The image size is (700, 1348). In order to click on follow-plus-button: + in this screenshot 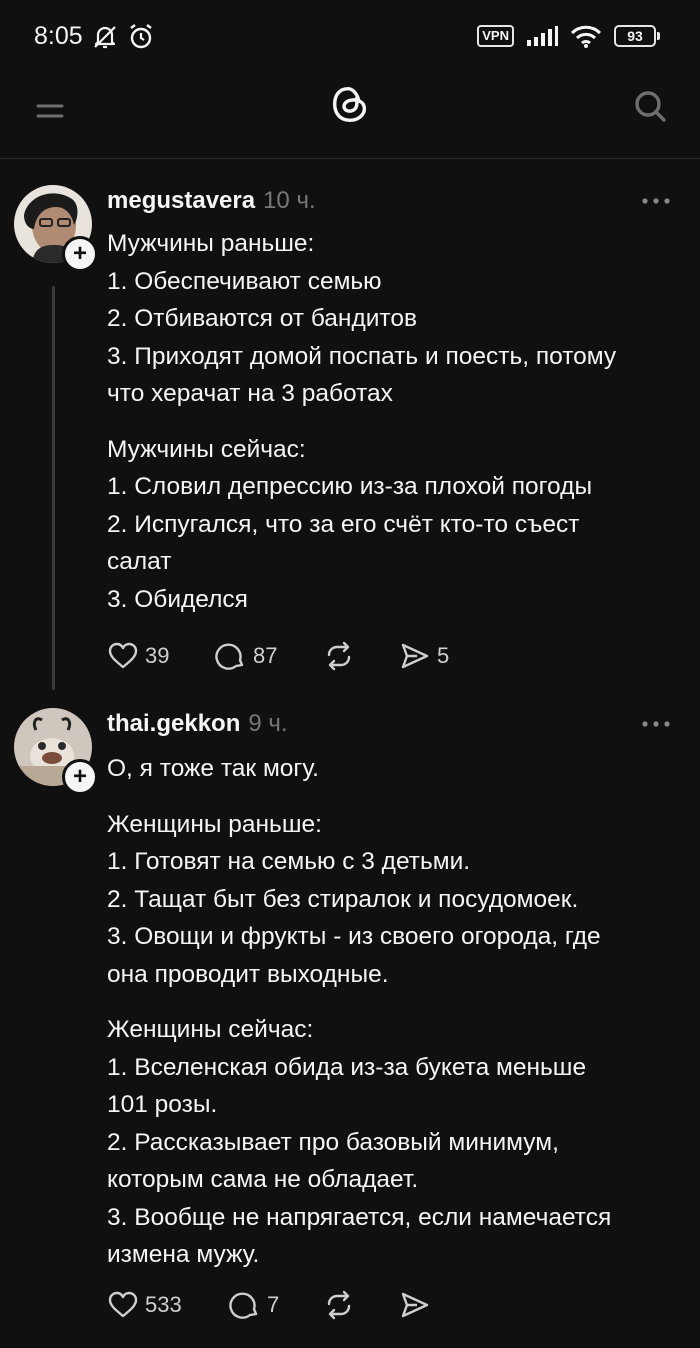, I will do `click(80, 777)`.